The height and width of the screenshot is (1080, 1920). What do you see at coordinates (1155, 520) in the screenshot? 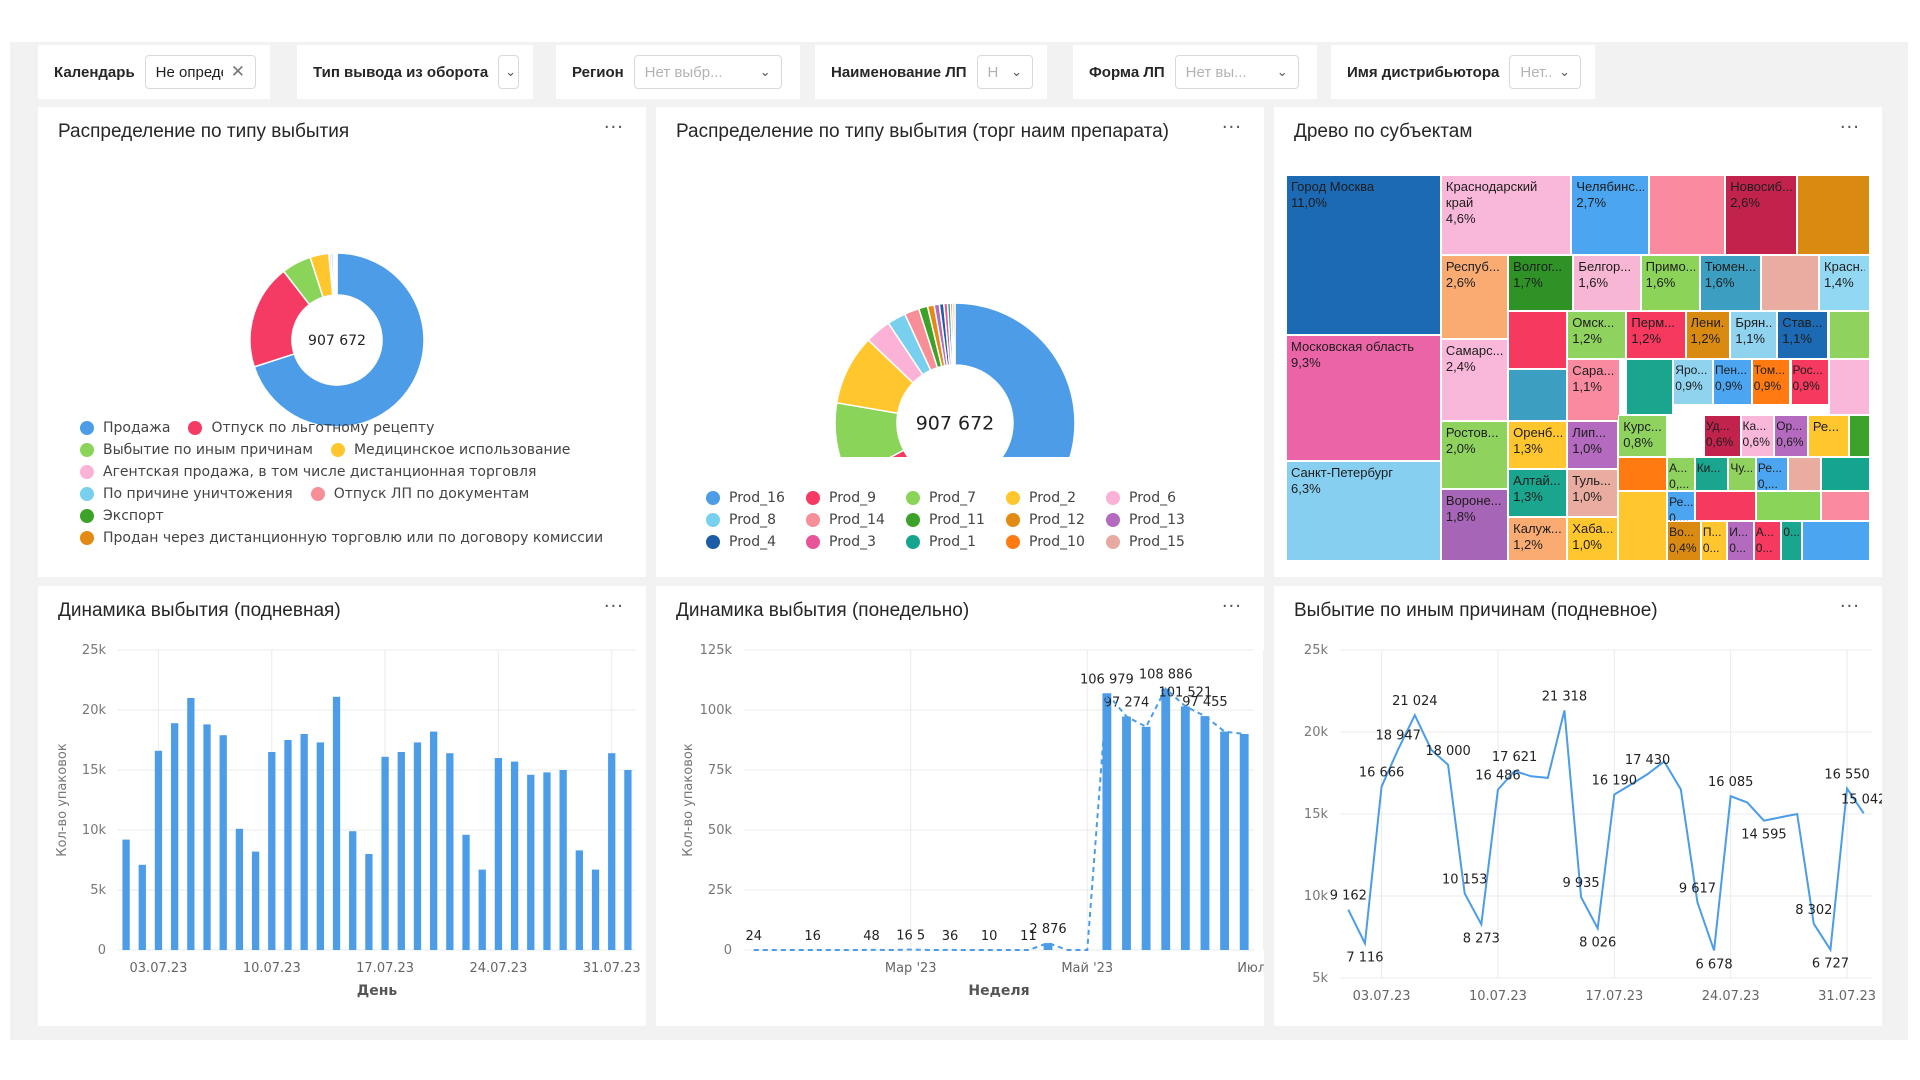
I see `legend-item: Prod_13` at bounding box center [1155, 520].